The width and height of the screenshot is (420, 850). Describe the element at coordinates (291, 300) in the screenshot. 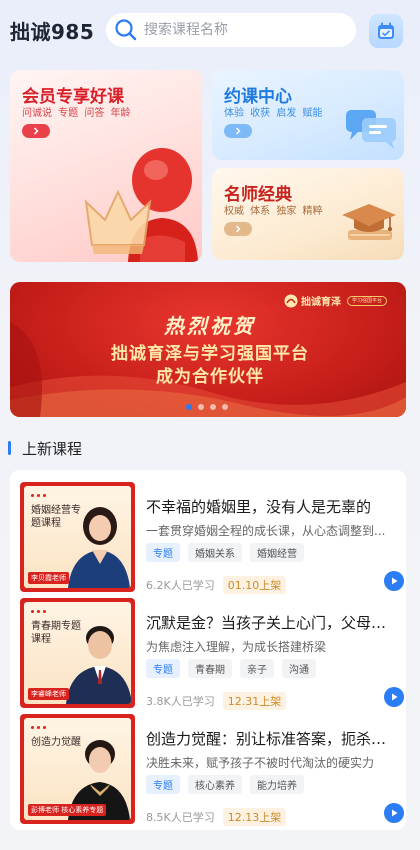

I see `brand-logo-icon` at that location.